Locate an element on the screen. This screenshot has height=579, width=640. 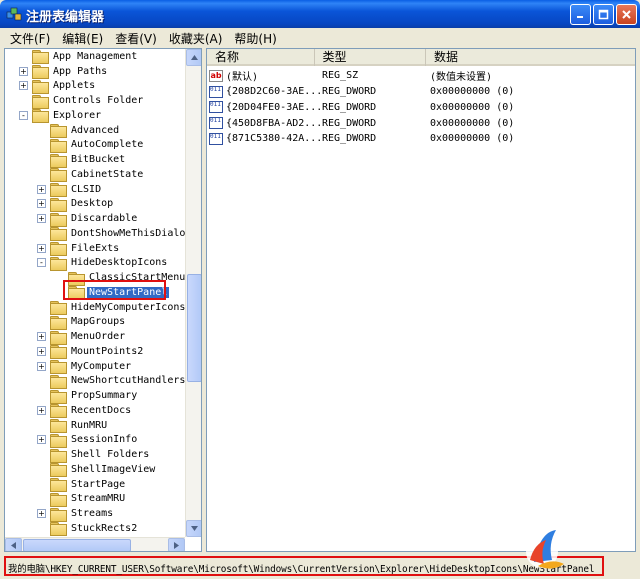
column-header-name: 名称 is located at coordinates (261, 57).